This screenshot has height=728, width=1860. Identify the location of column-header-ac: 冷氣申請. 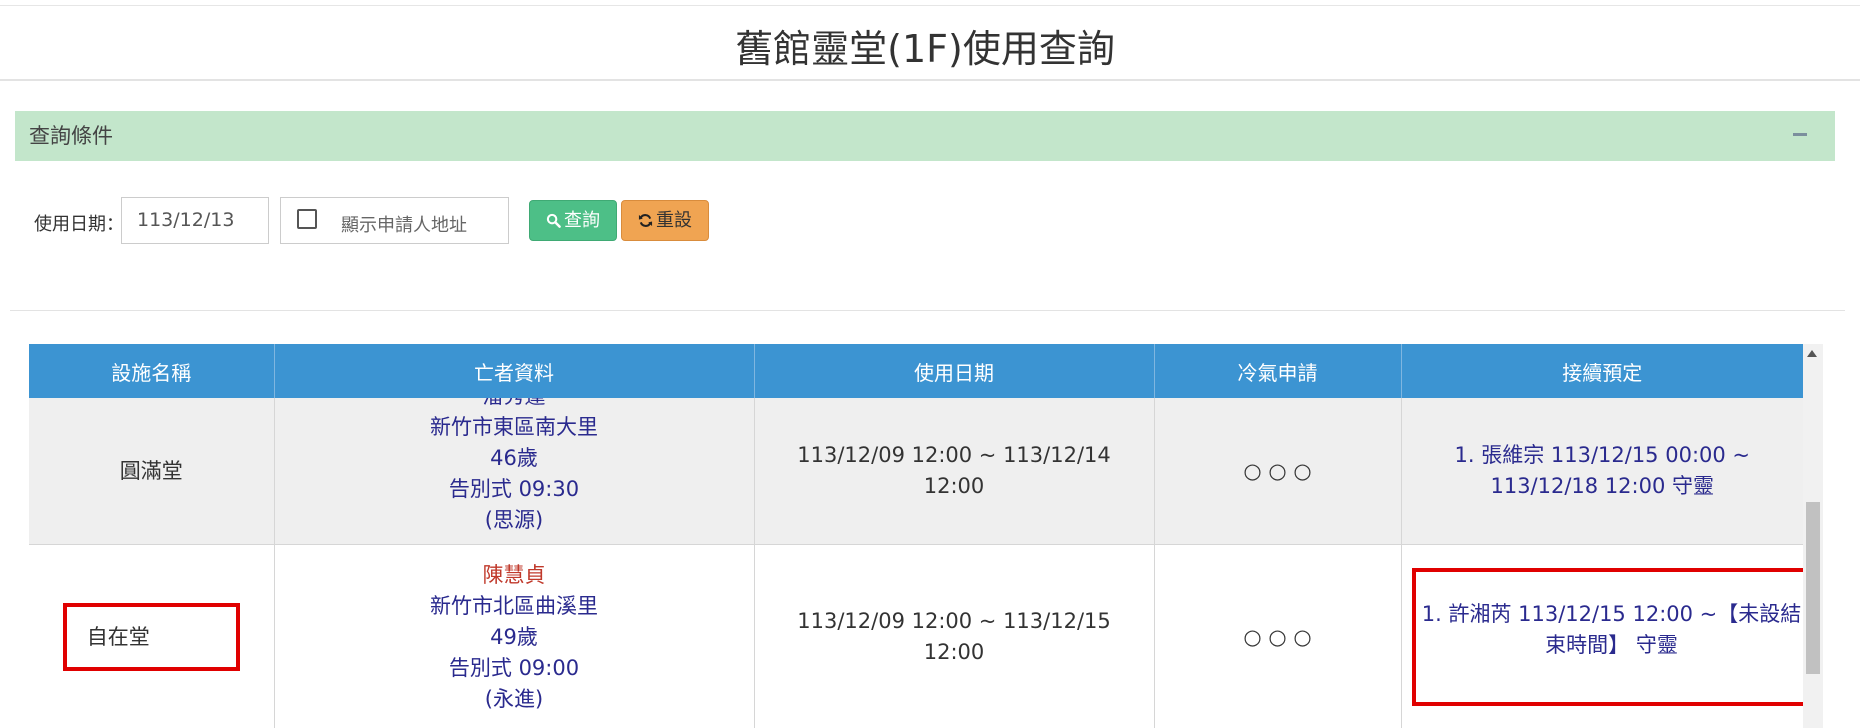
(1278, 371).